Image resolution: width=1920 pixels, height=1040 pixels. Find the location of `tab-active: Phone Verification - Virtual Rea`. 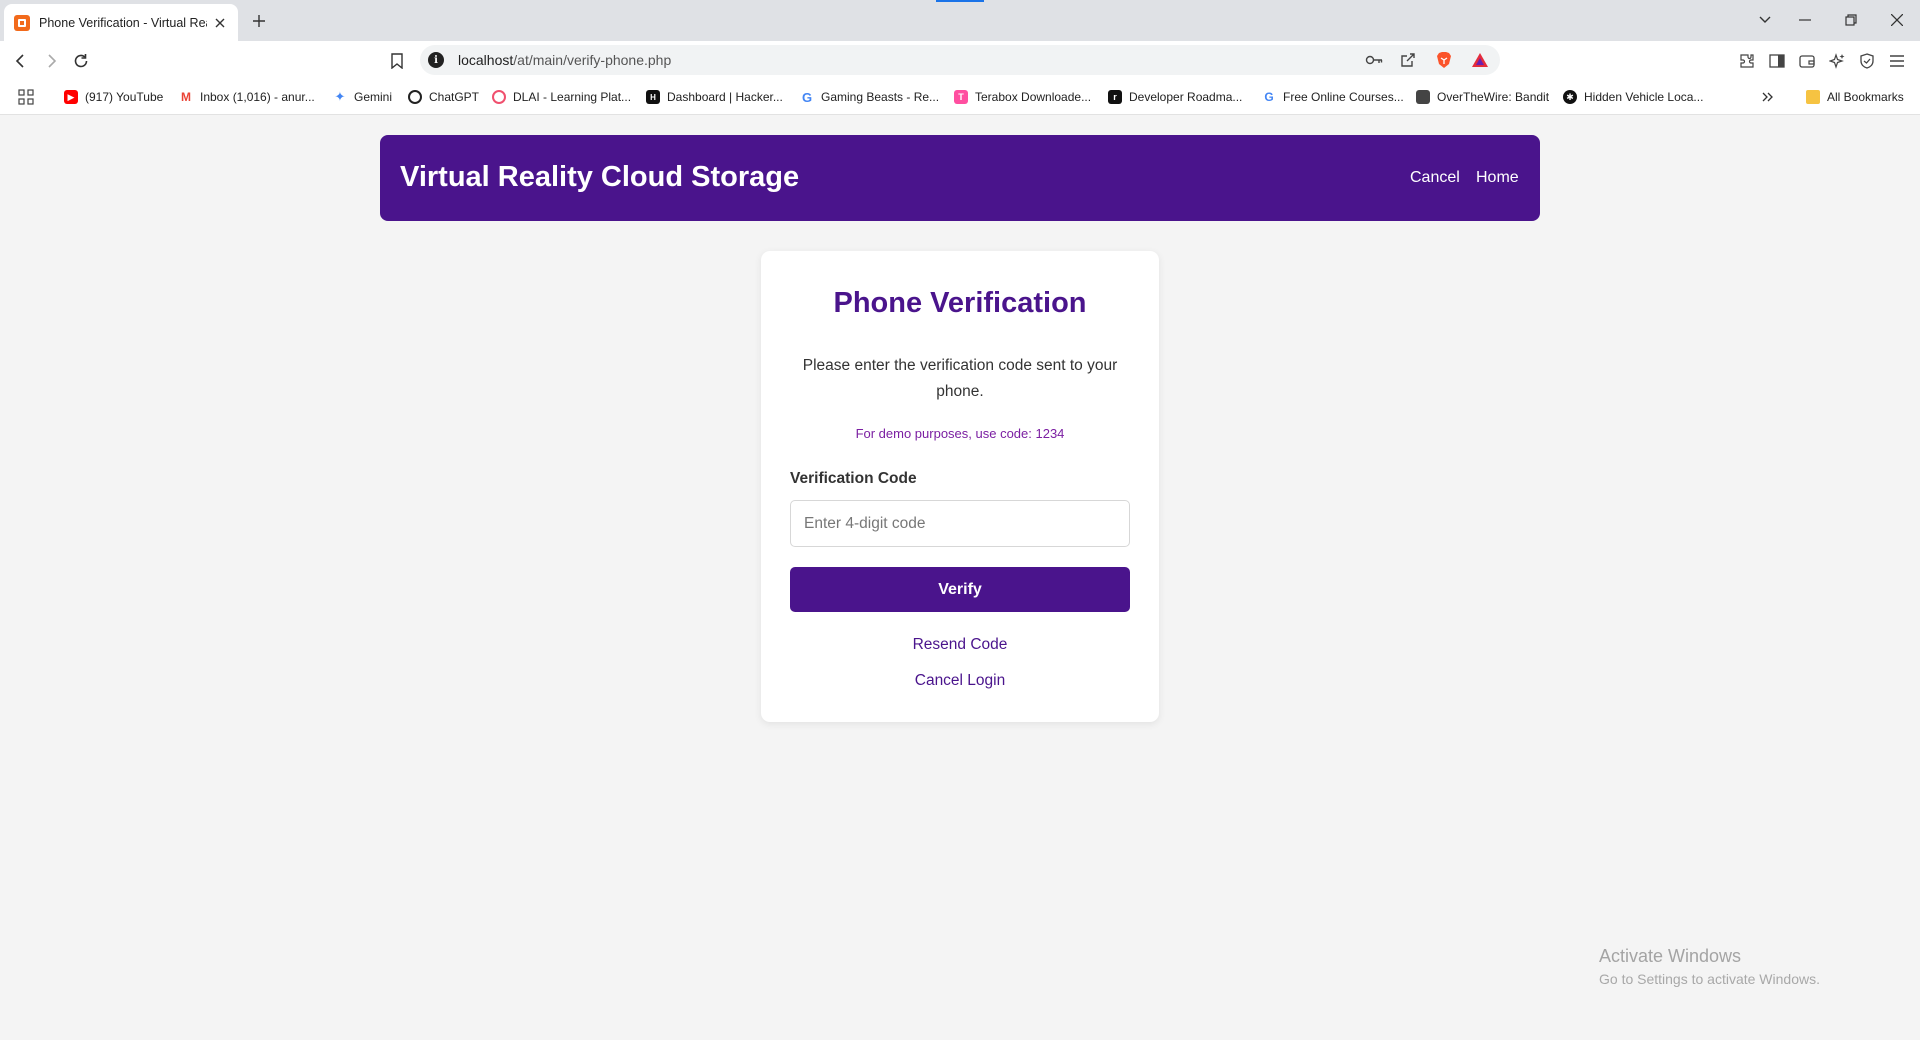

tab-active: Phone Verification - Virtual Rea is located at coordinates (121, 22).